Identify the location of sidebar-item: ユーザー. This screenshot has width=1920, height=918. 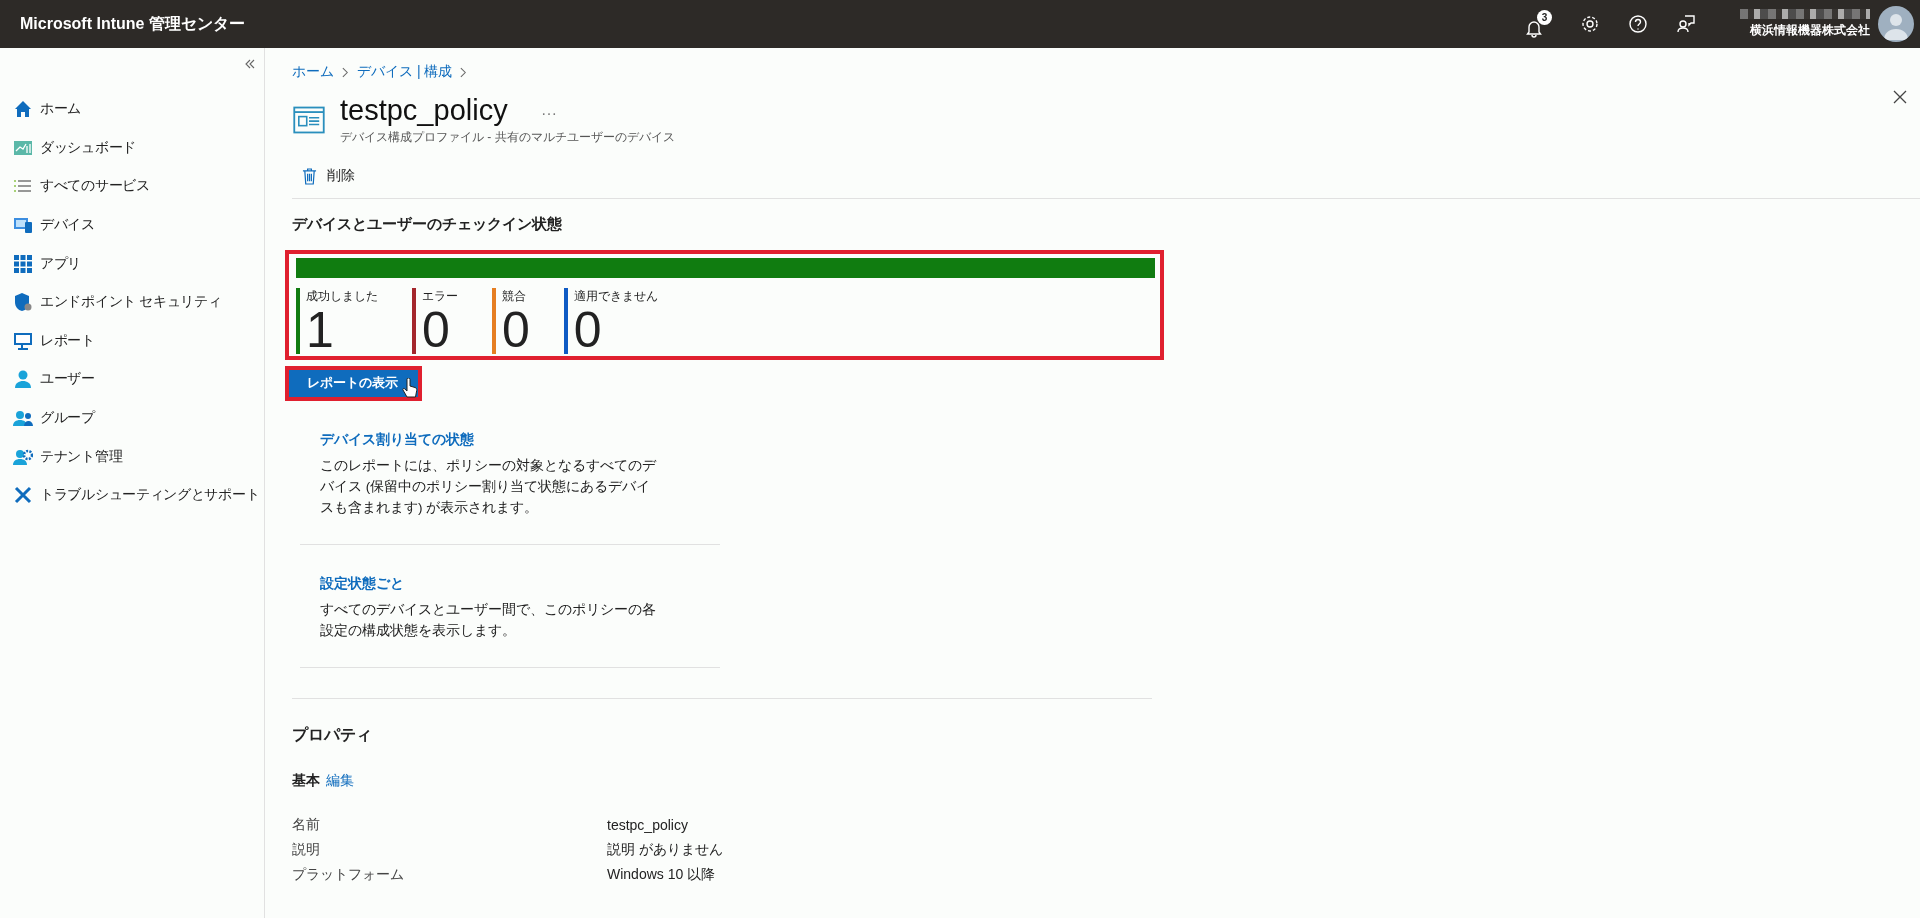
(132, 379).